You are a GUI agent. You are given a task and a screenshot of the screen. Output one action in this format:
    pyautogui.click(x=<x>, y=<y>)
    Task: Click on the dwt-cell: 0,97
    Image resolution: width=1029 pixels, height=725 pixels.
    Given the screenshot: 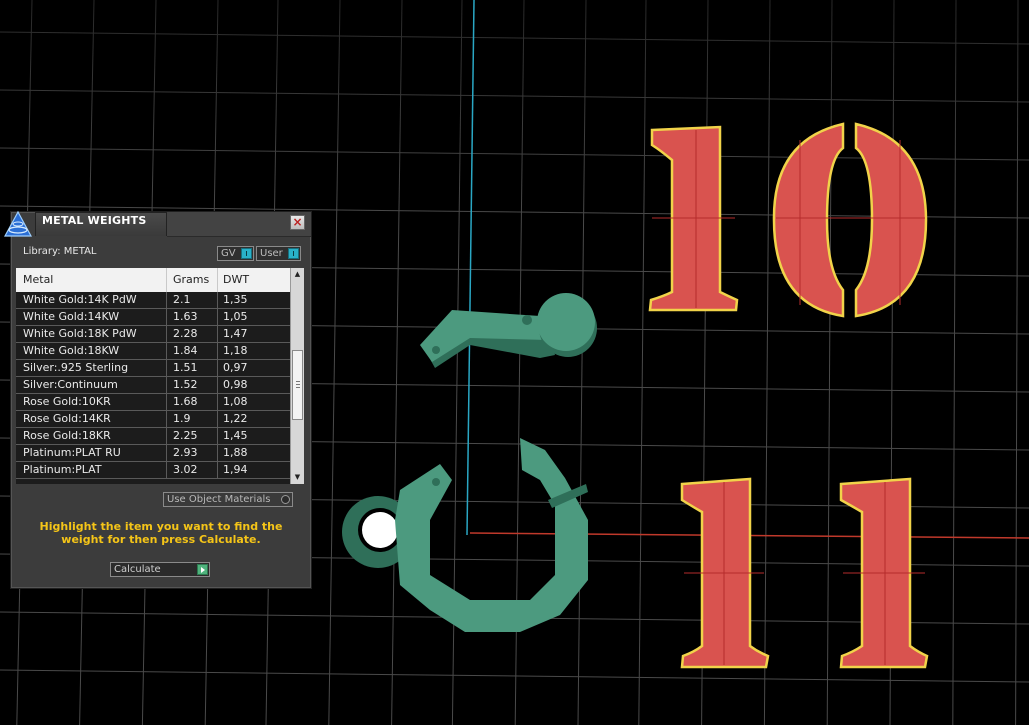 What is the action you would take?
    pyautogui.click(x=235, y=367)
    